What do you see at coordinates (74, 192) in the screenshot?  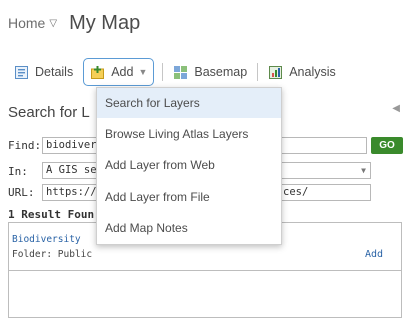 I see `url-input-value: https://g` at bounding box center [74, 192].